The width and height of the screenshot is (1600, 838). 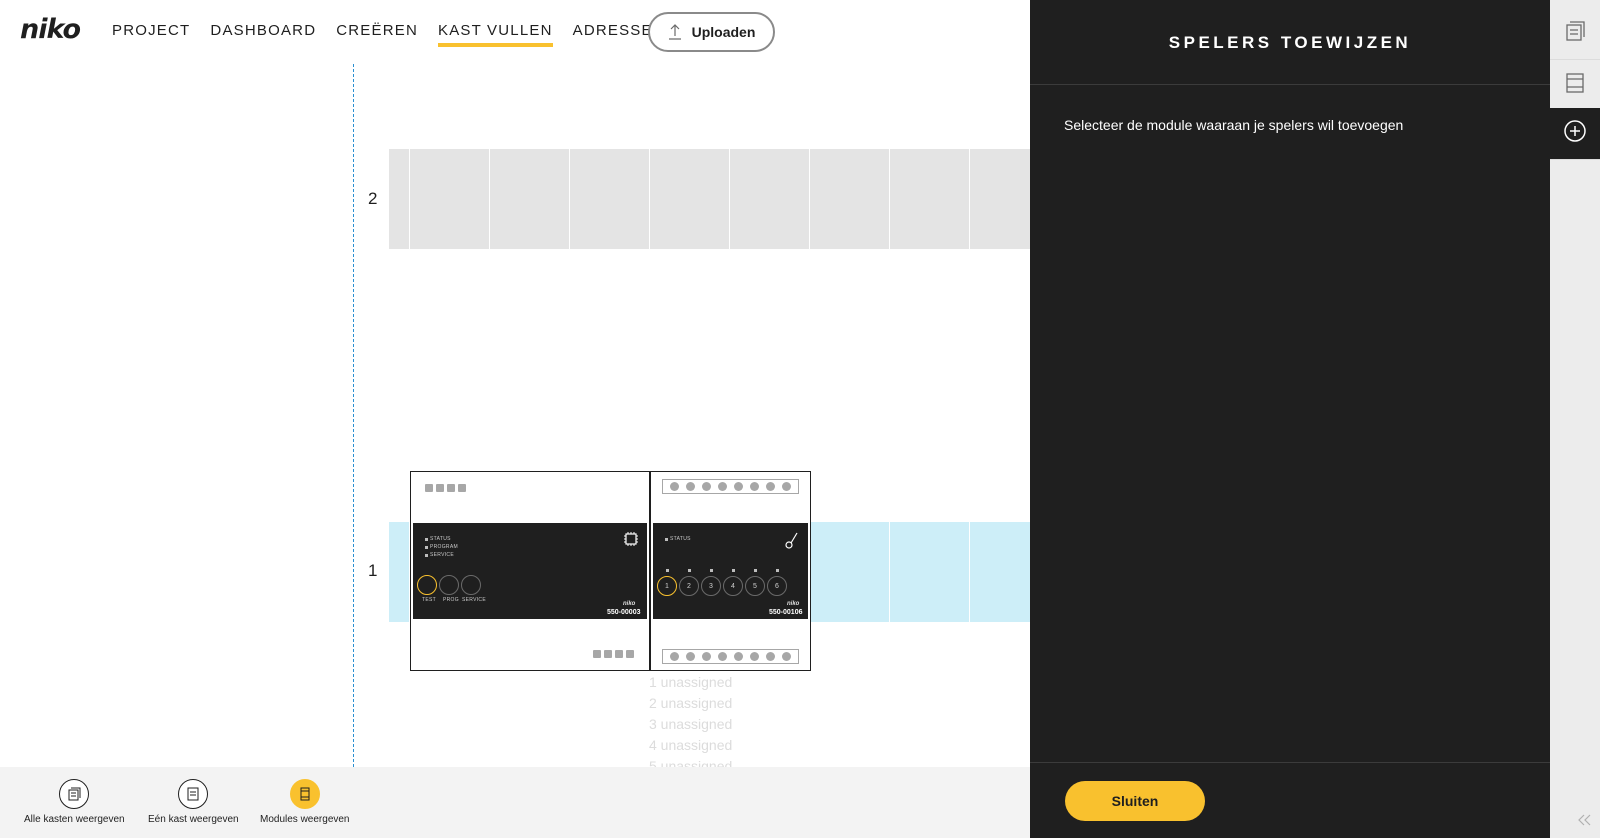 I want to click on modules-view-button: Modules weergeven, so click(x=305, y=802).